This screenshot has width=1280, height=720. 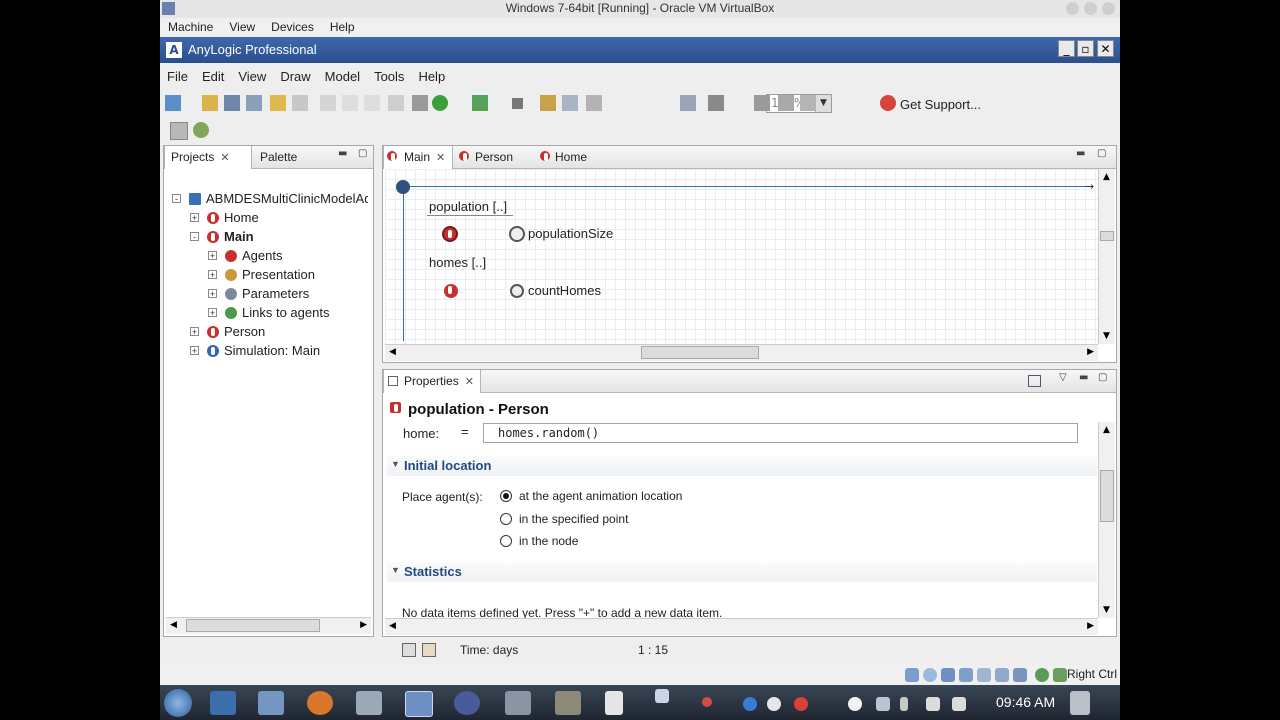 What do you see at coordinates (506, 496) in the screenshot?
I see `radio-animation-location` at bounding box center [506, 496].